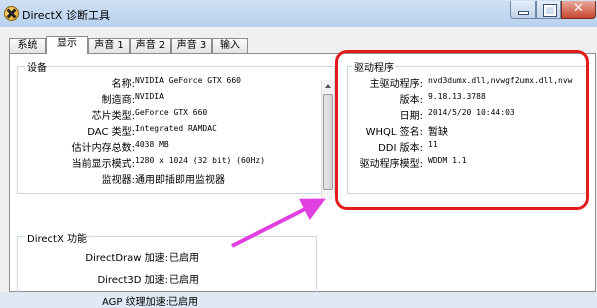 The image size is (597, 308). I want to click on agp-label: AGP 纹理加速:, so click(135, 302).